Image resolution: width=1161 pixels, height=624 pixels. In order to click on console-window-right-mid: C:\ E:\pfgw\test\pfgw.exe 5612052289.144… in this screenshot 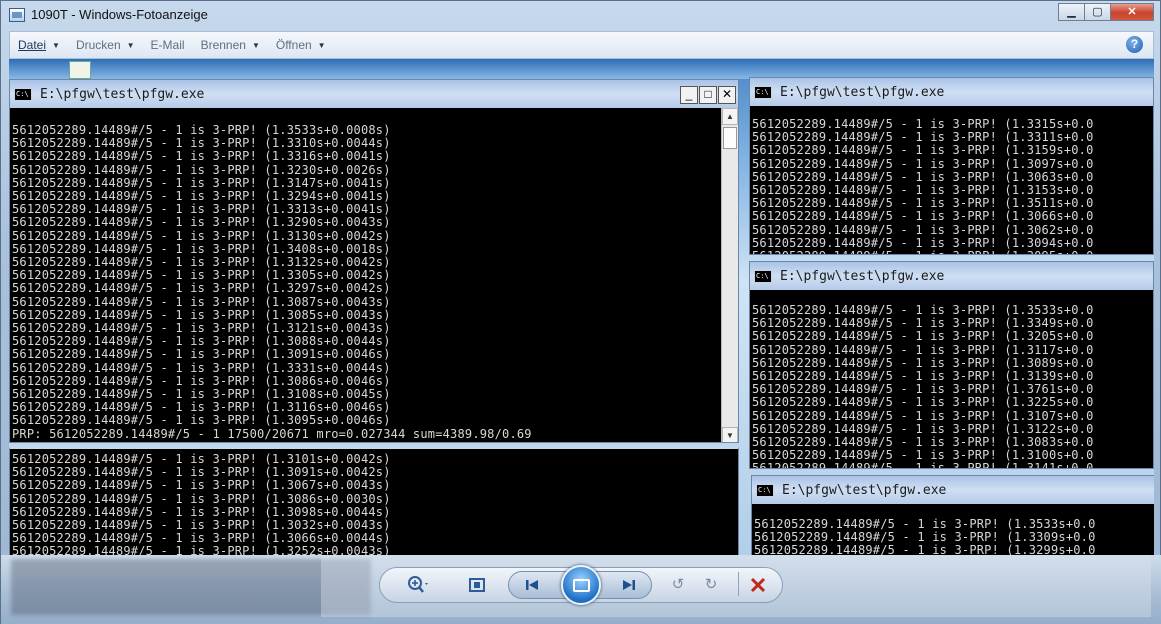, I will do `click(951, 365)`.